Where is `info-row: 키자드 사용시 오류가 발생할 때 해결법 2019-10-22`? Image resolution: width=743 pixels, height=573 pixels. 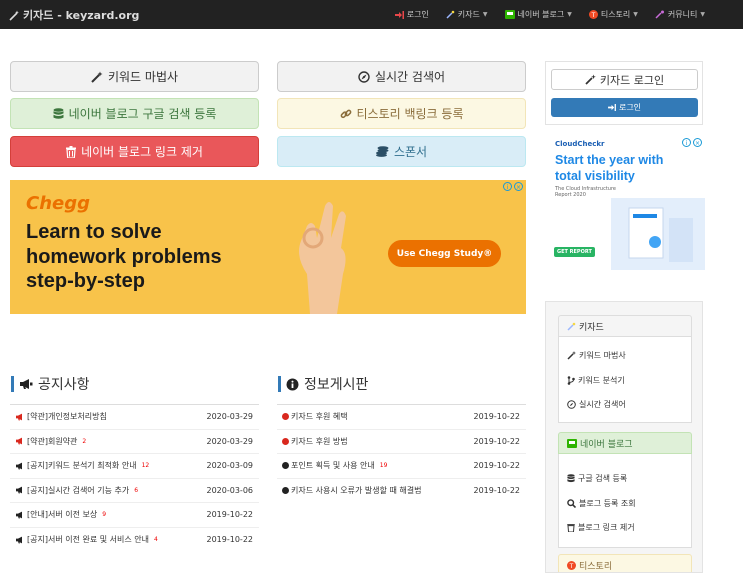
info-row: 키자드 사용시 오류가 발생할 때 해결법 2019-10-22 is located at coordinates (401, 491).